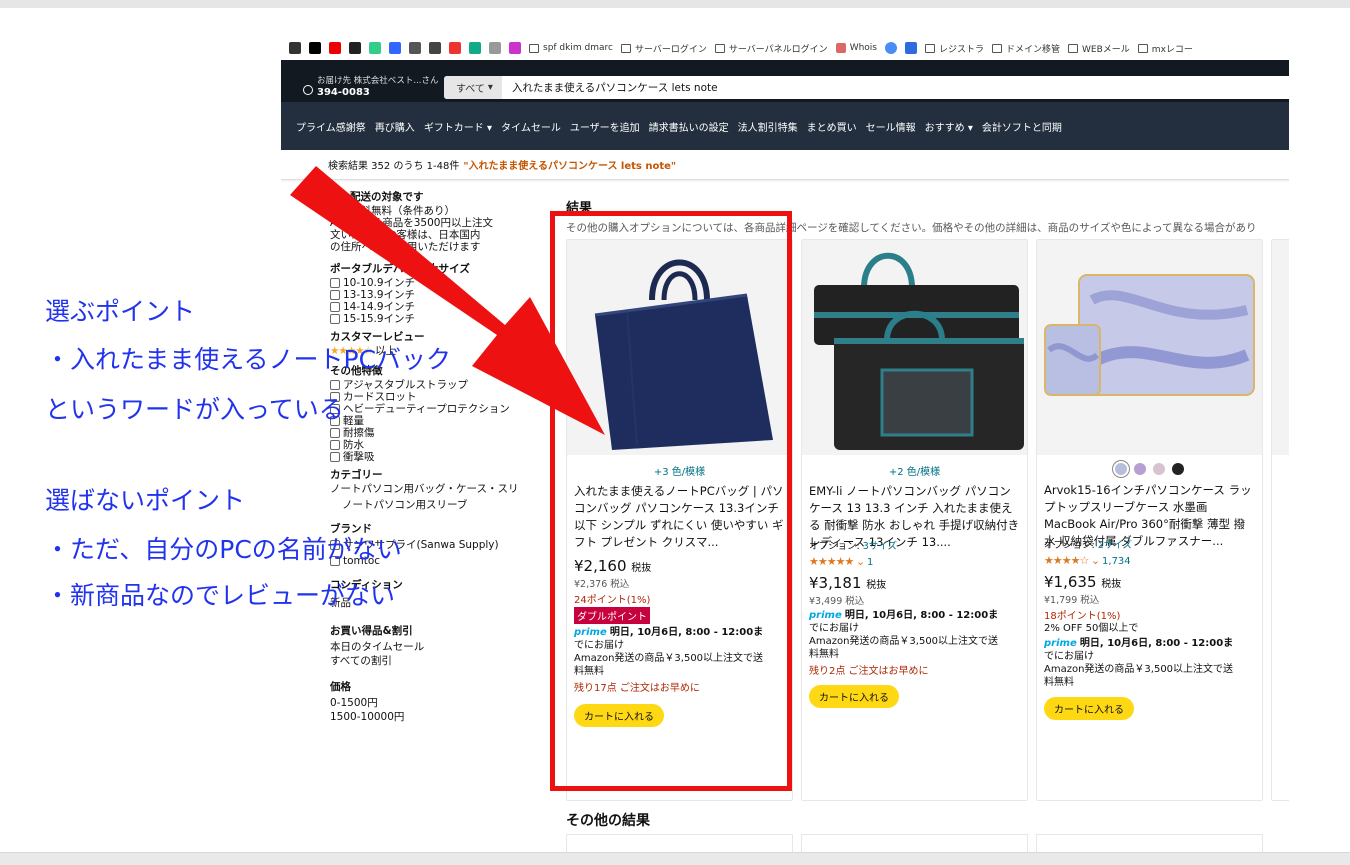  I want to click on deal-link: すべての割引, so click(440, 661).